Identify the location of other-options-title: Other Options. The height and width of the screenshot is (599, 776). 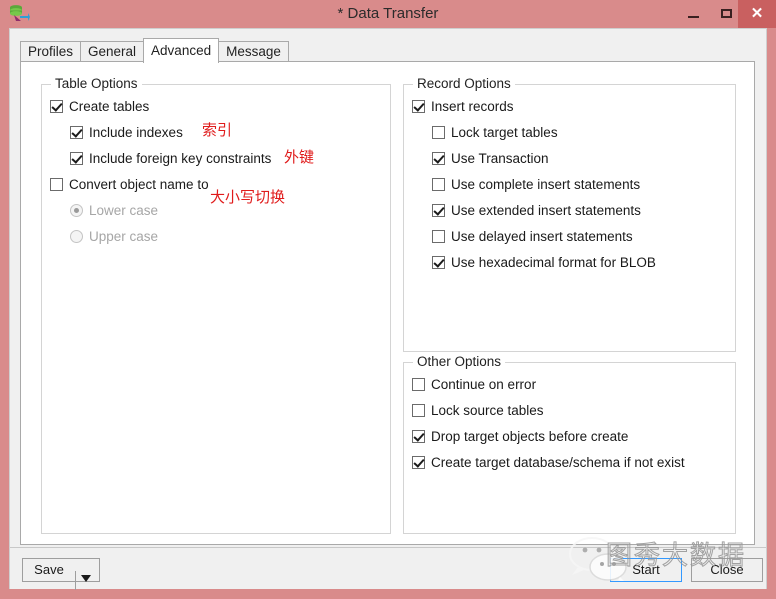
(459, 361).